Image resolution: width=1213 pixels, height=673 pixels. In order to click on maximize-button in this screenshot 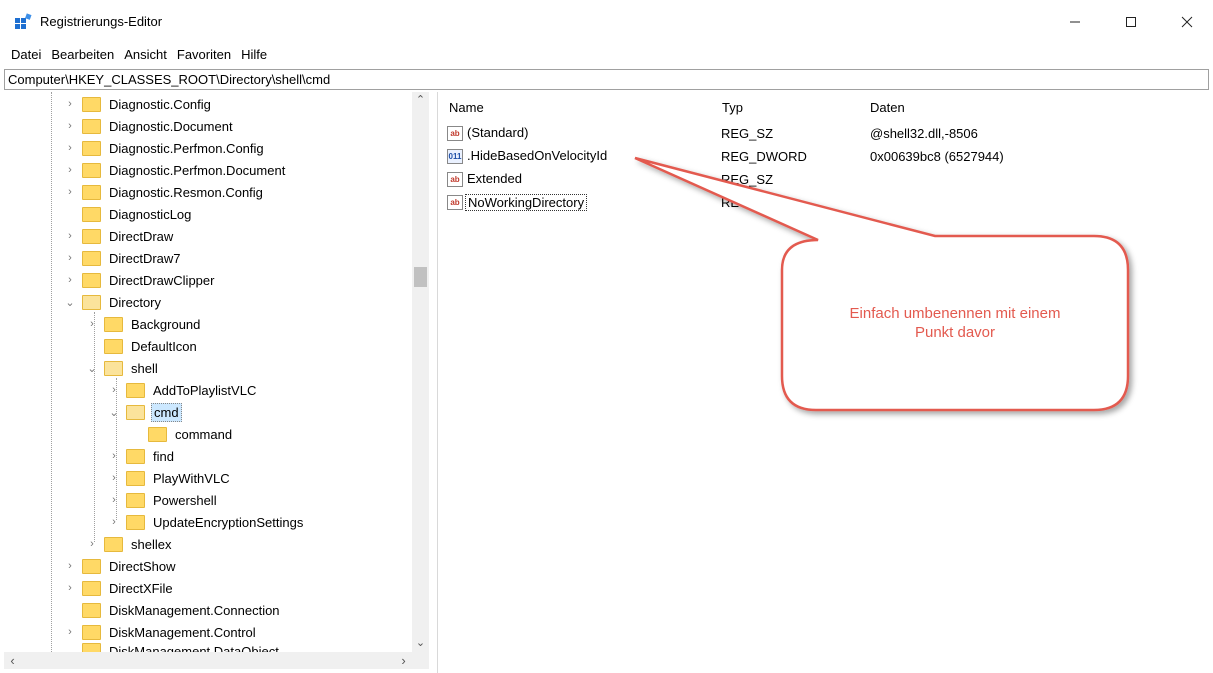, I will do `click(1131, 22)`.